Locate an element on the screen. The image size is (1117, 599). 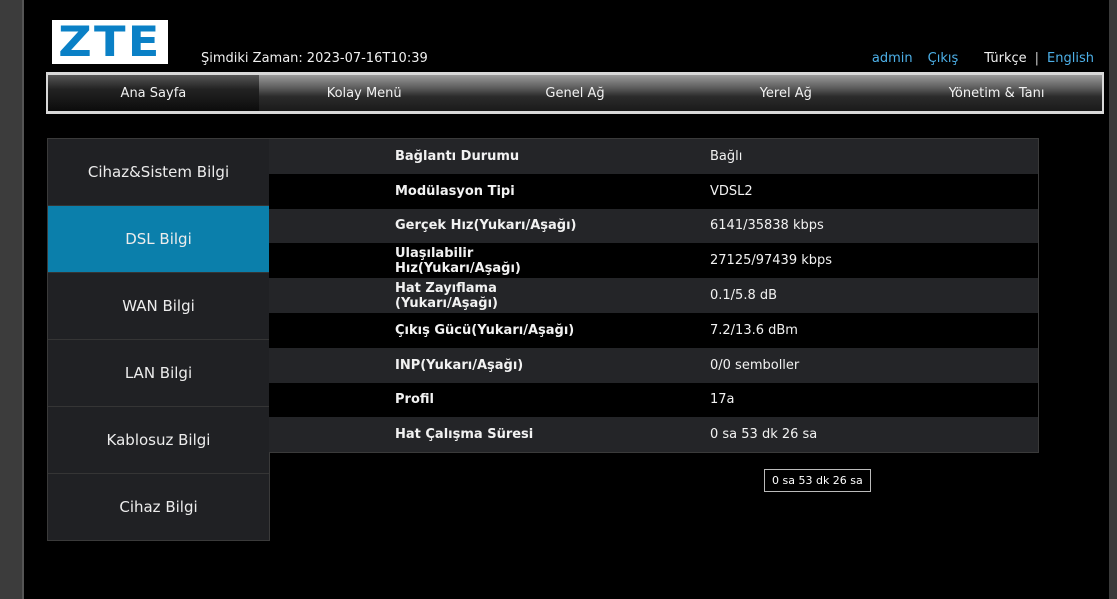
table-row: Hat Çalışma Süresi 0 sa 53 dk 26 sa is located at coordinates (653, 435).